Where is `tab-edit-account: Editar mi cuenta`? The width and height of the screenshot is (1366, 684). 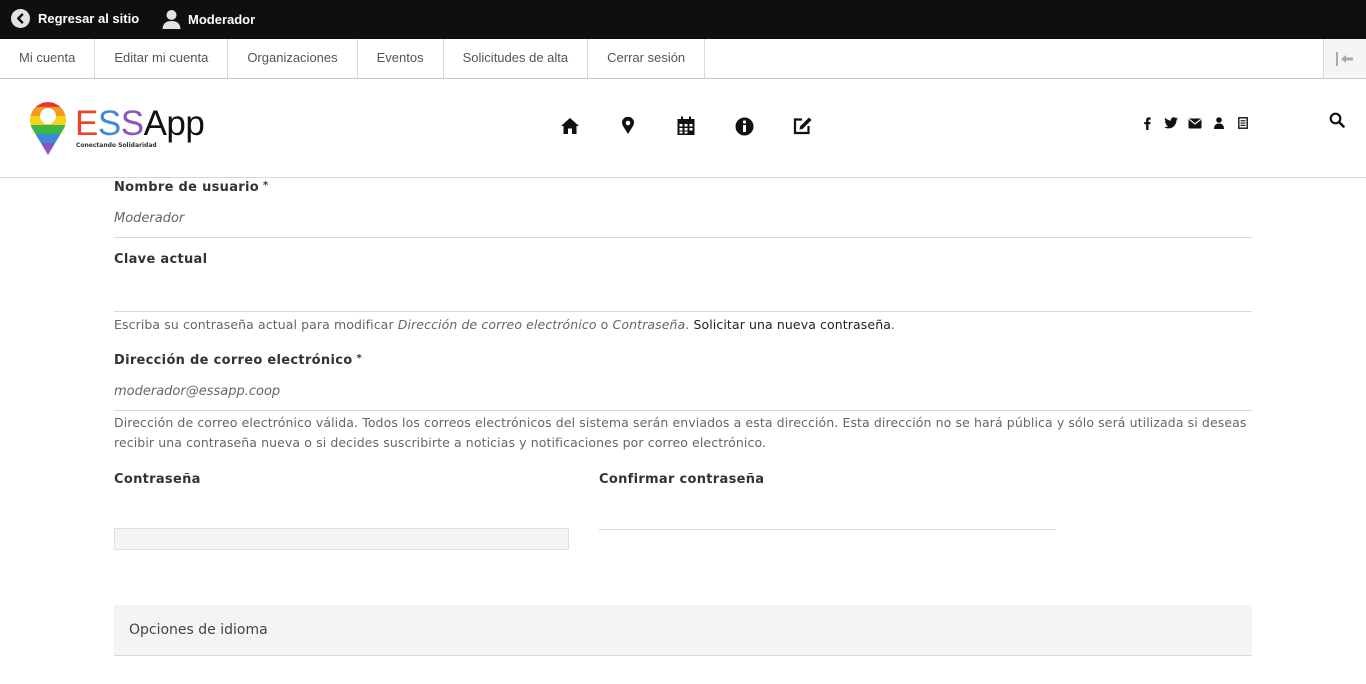 tab-edit-account: Editar mi cuenta is located at coordinates (162, 58).